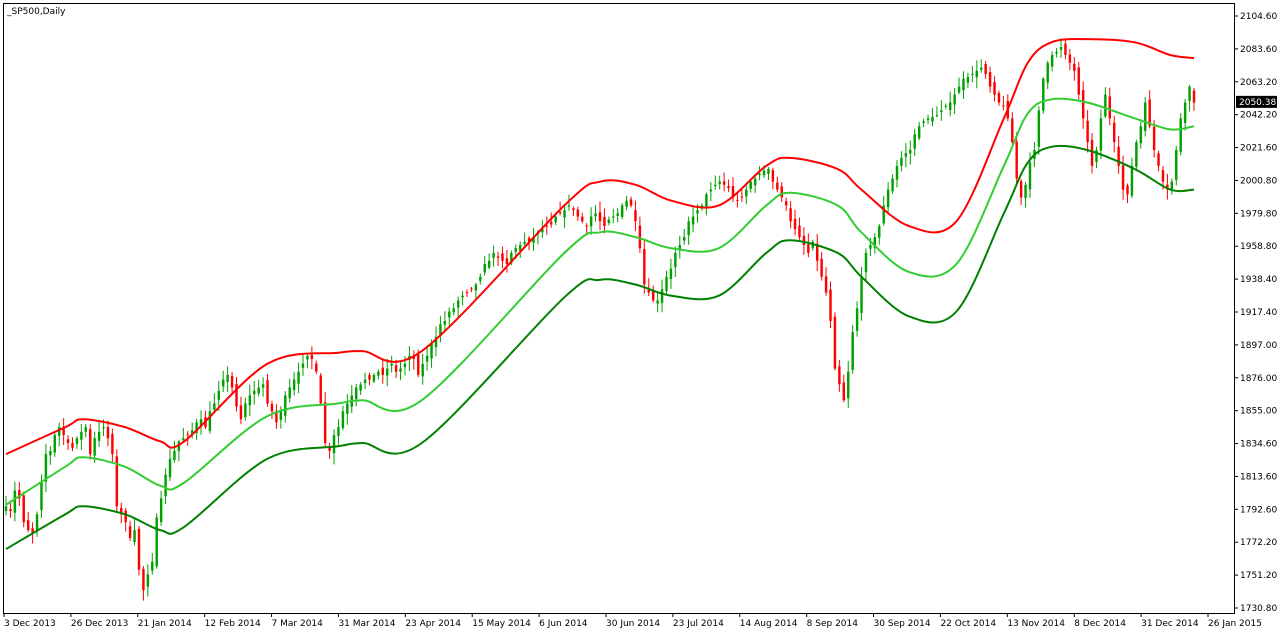 Image resolution: width=1280 pixels, height=633 pixels. Describe the element at coordinates (1258, 445) in the screenshot. I see `y-tick-label: 1834.60` at that location.